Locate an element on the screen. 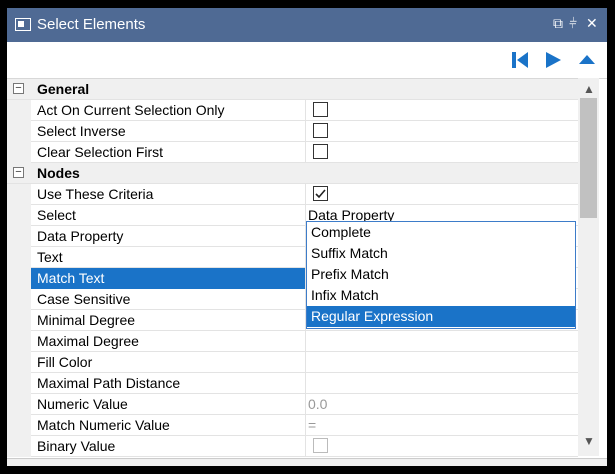 The image size is (615, 474). property-label: Numeric Value is located at coordinates (82, 404).